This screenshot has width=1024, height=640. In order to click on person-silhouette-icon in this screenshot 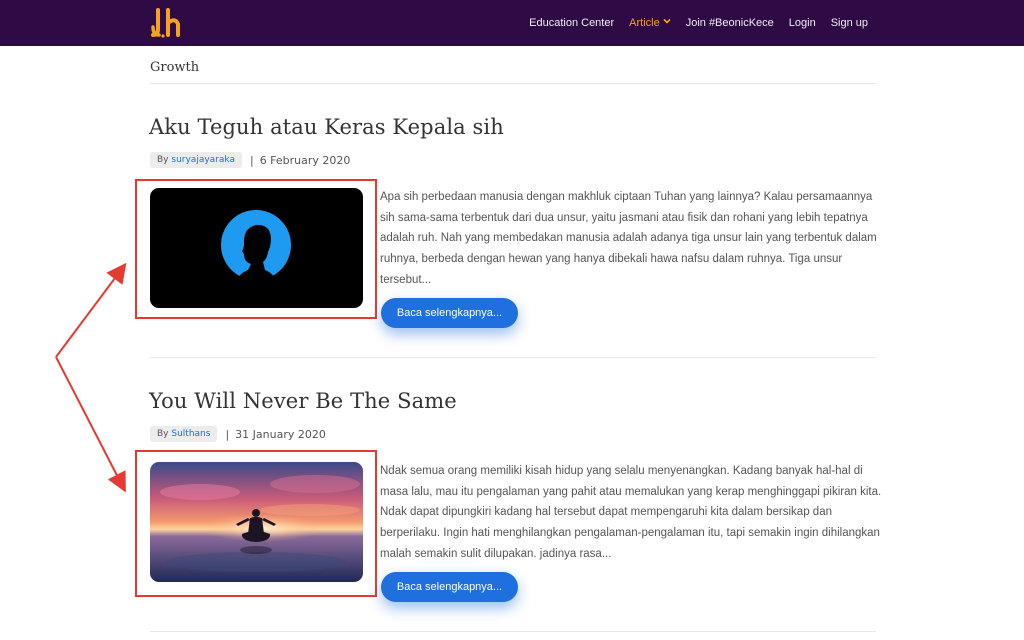, I will do `click(256, 248)`.